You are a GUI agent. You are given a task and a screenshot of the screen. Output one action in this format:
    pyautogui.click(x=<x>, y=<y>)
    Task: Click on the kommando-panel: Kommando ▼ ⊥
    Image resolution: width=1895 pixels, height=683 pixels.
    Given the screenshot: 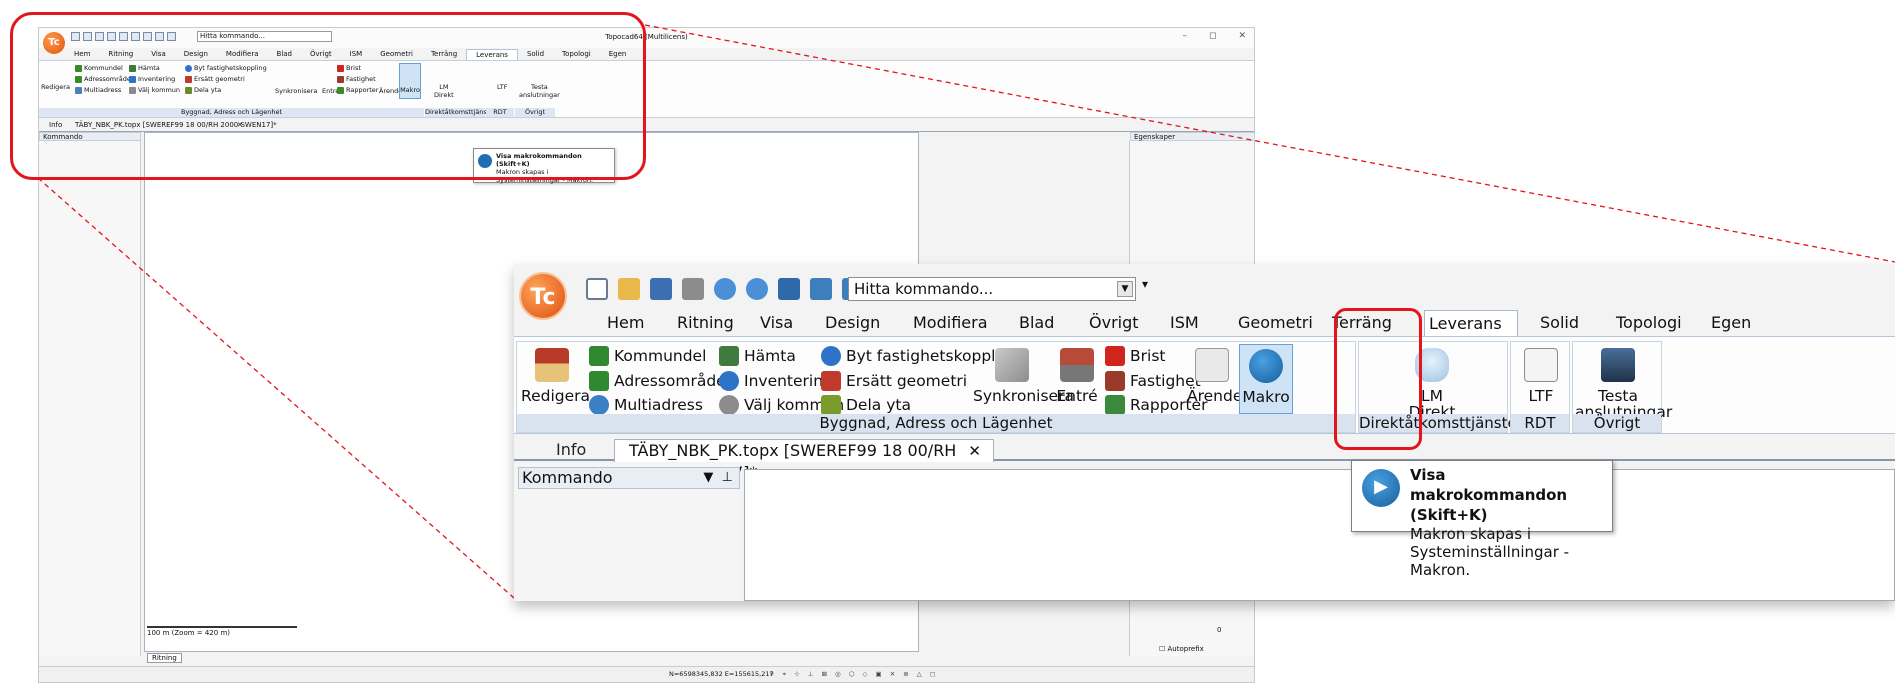 What is the action you would take?
    pyautogui.click(x=627, y=532)
    